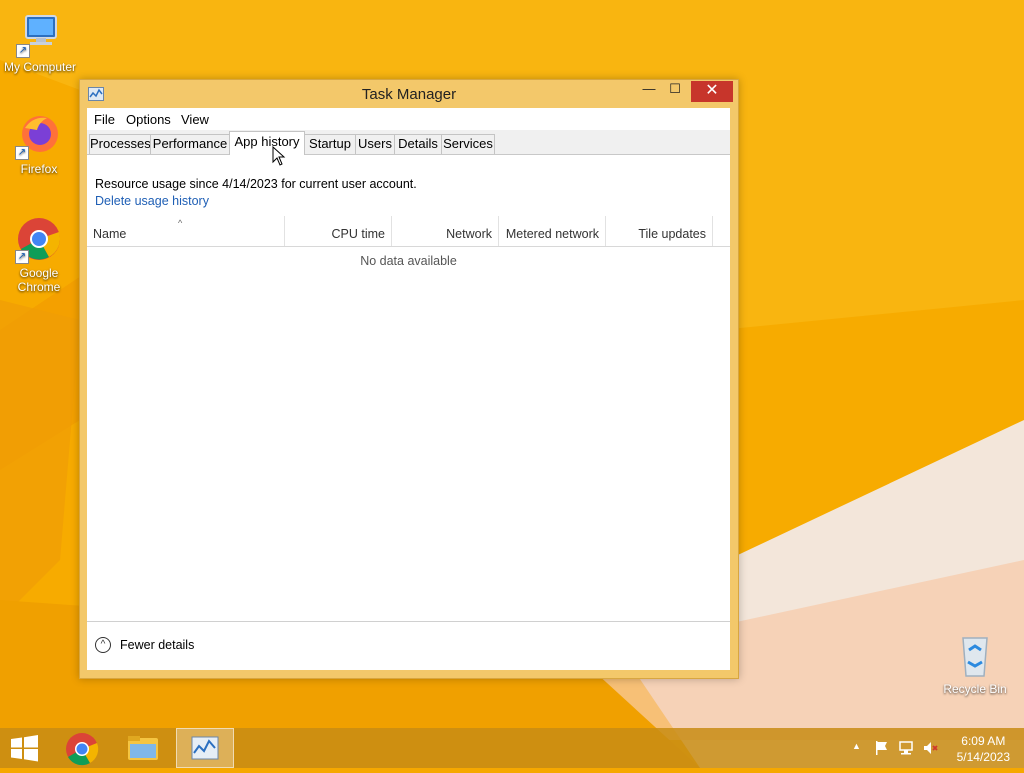  Describe the element at coordinates (152, 201) in the screenshot. I see `delete-usage-history-link: Delete usage history` at that location.